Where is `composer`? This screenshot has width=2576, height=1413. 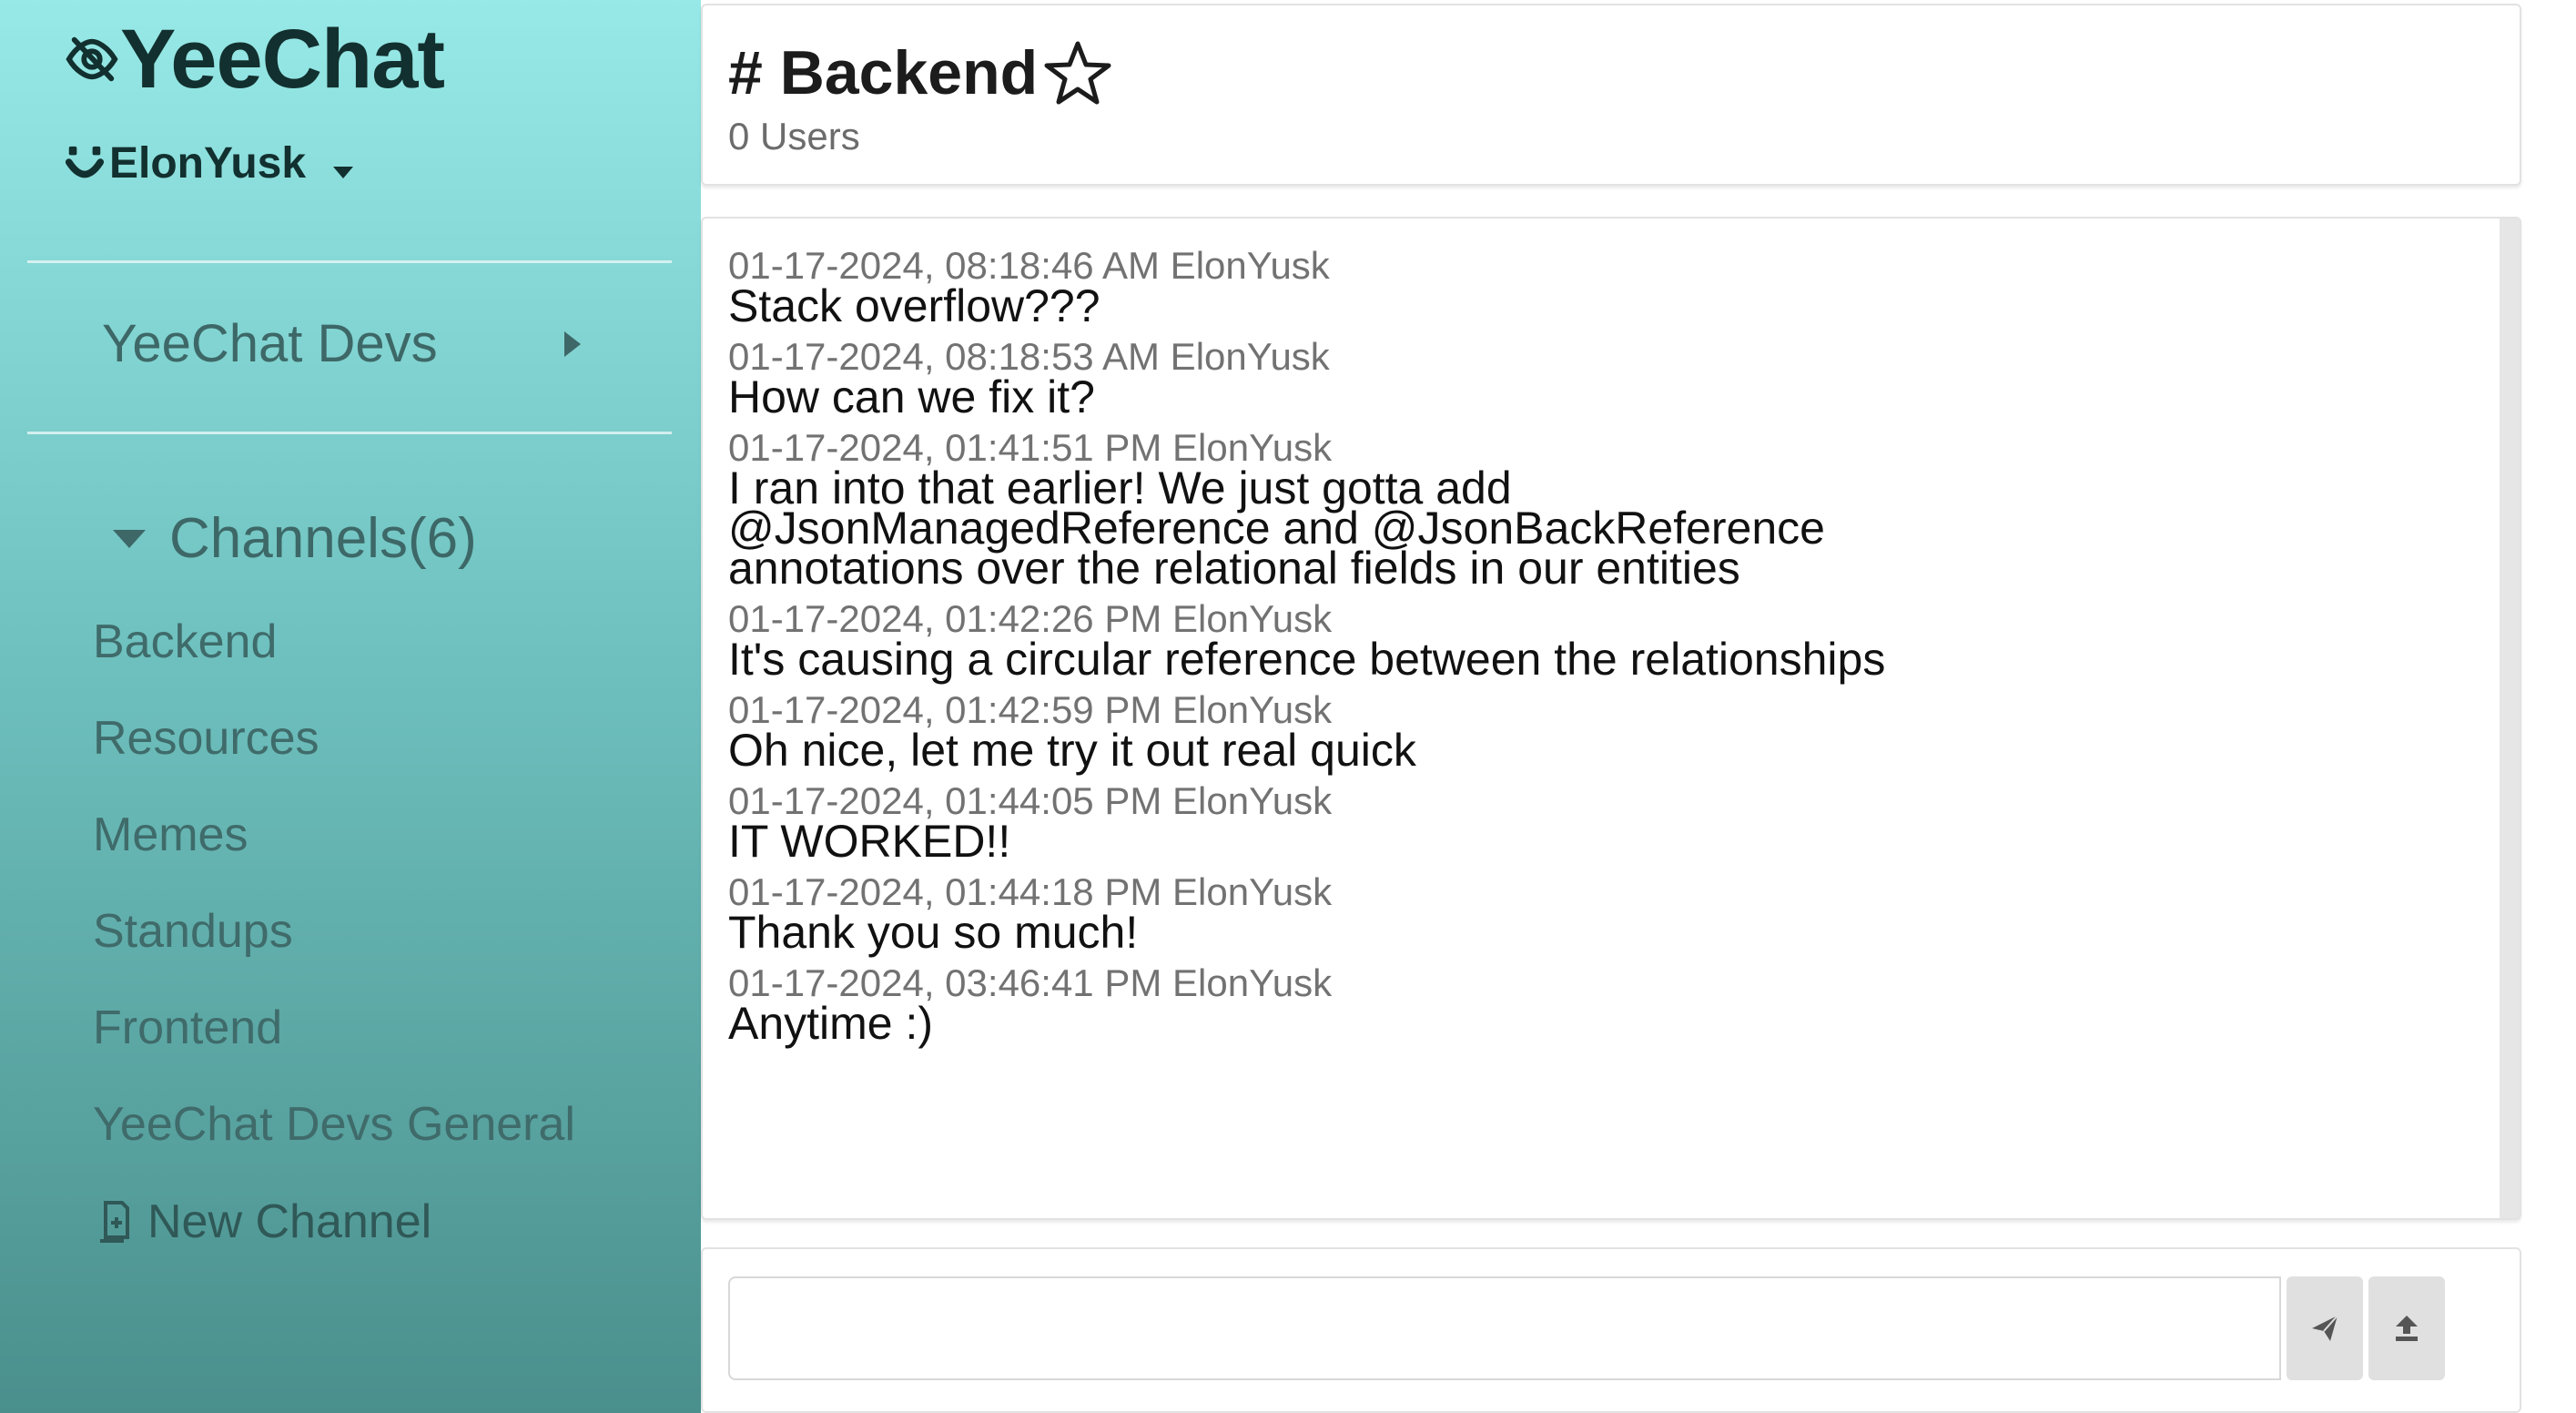
composer is located at coordinates (1611, 1330).